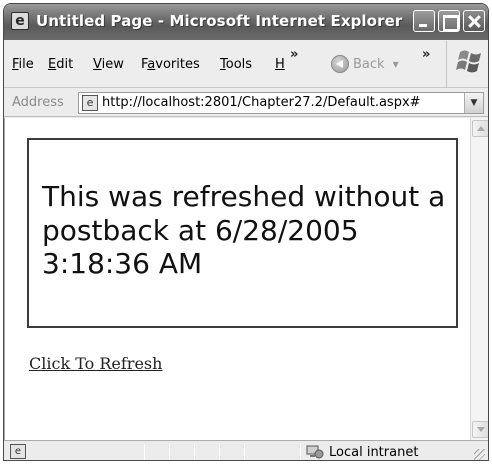  I want to click on security-zone-label: Local intranet, so click(374, 452).